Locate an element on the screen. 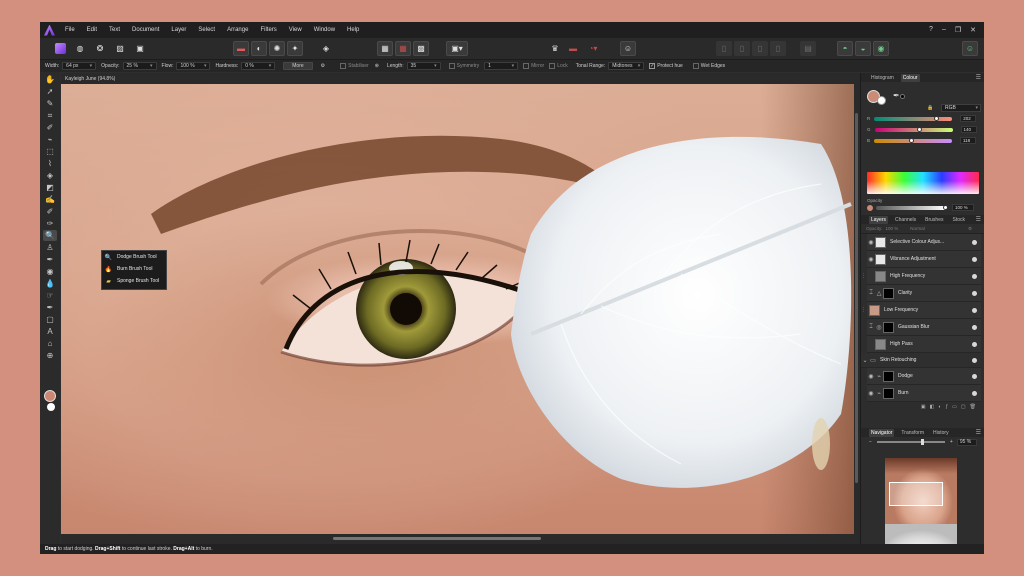 This screenshot has height=576, width=1024. opacity-slider-knob is located at coordinates (945, 207).